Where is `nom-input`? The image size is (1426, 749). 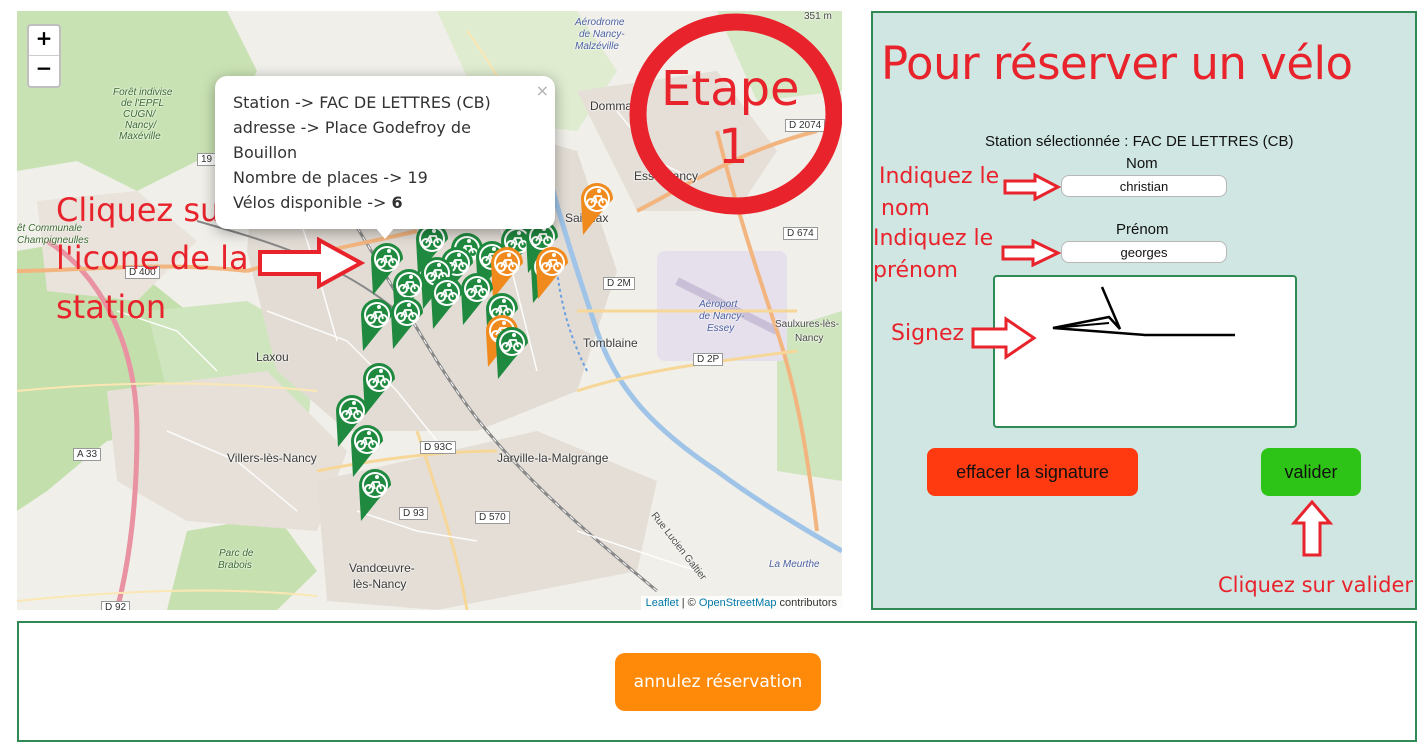 nom-input is located at coordinates (1144, 186).